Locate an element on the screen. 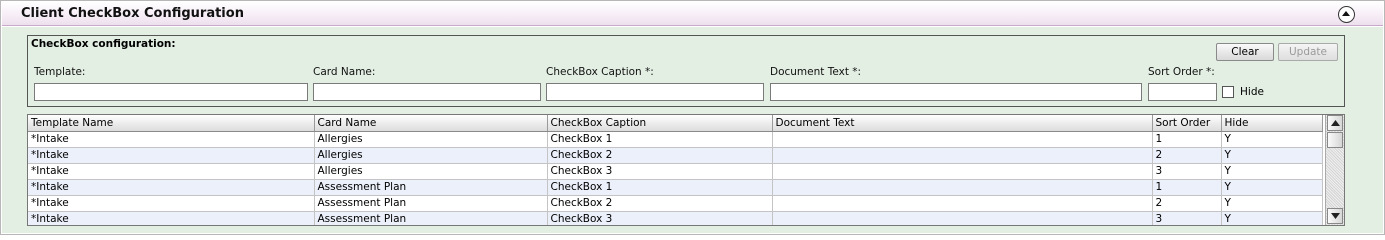  panel-header: Client CheckBox Configuration is located at coordinates (692, 14).